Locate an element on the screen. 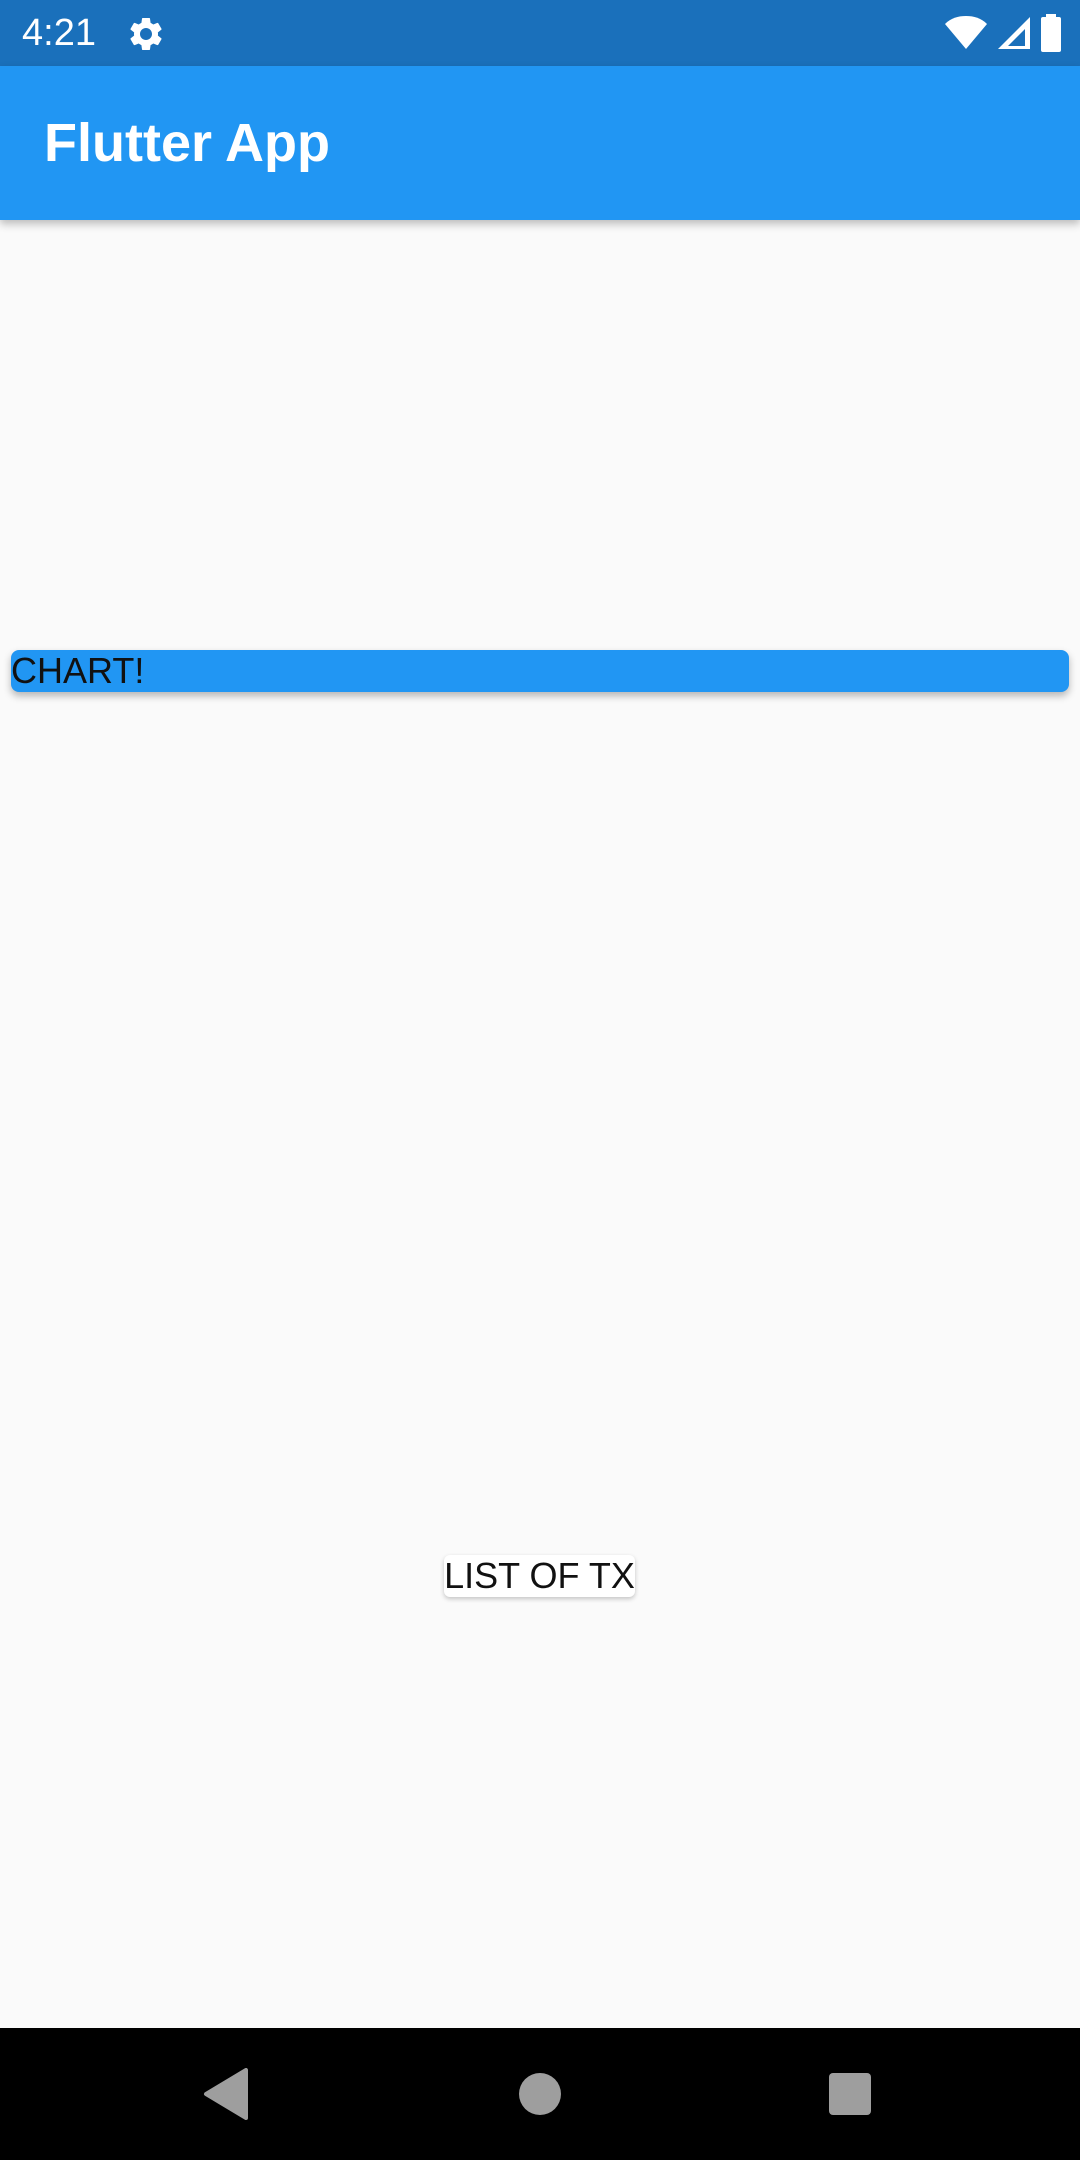 This screenshot has width=1080, height=2160. settings-gear-icon is located at coordinates (146, 33).